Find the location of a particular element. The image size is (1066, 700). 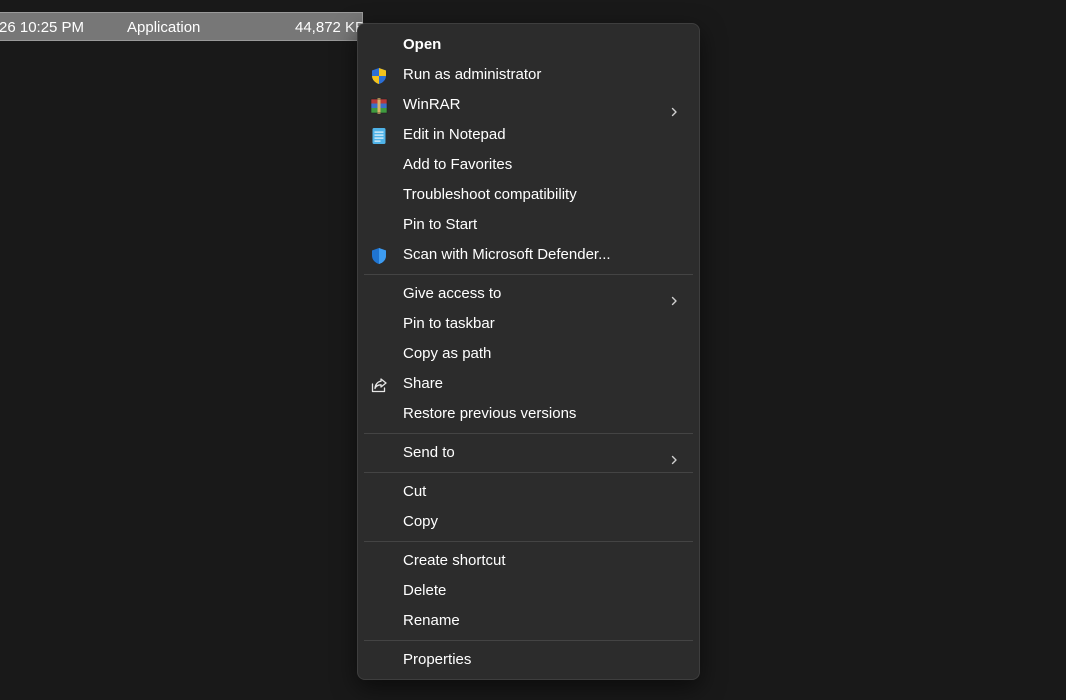

menu-item-label: Share is located at coordinates (423, 383).